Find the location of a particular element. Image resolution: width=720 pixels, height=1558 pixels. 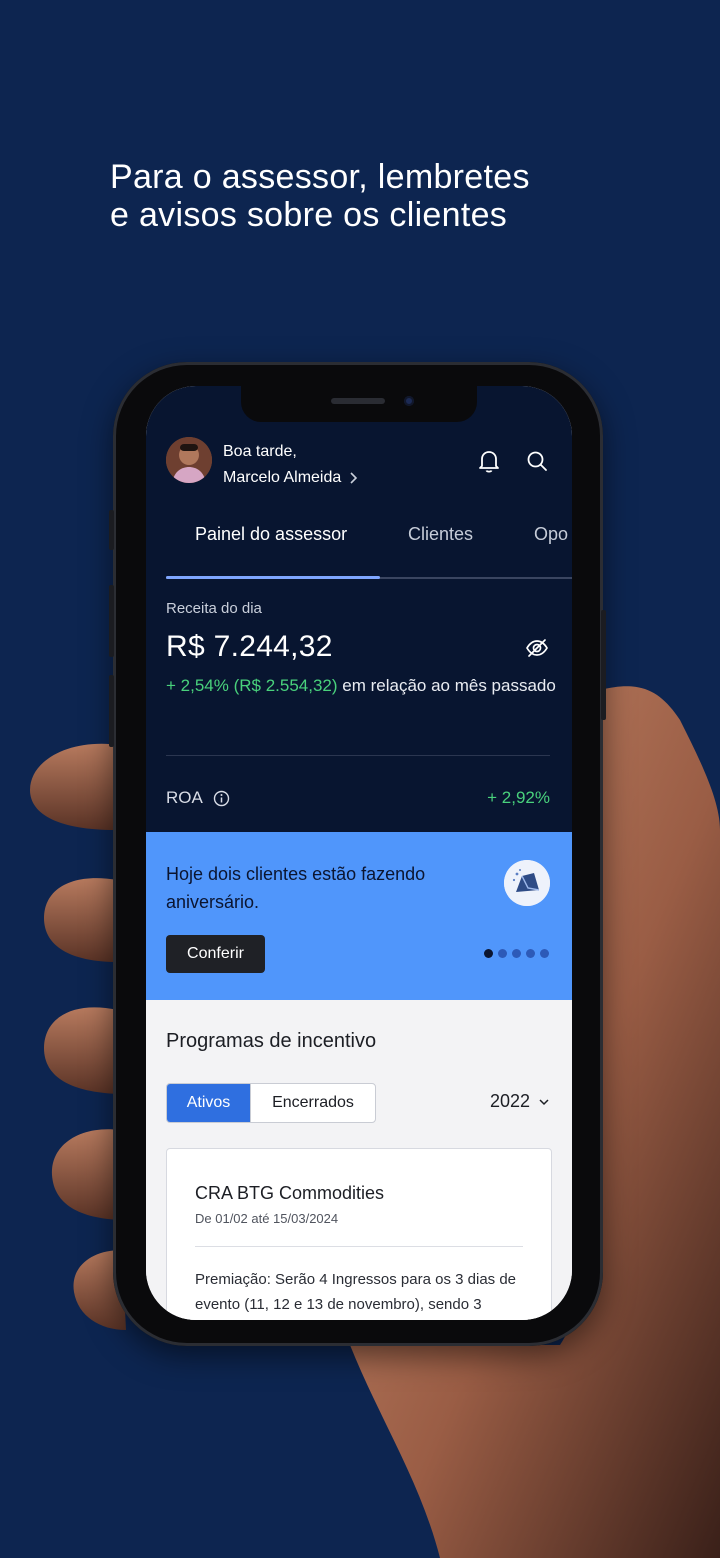

front-camera is located at coordinates (409, 401).